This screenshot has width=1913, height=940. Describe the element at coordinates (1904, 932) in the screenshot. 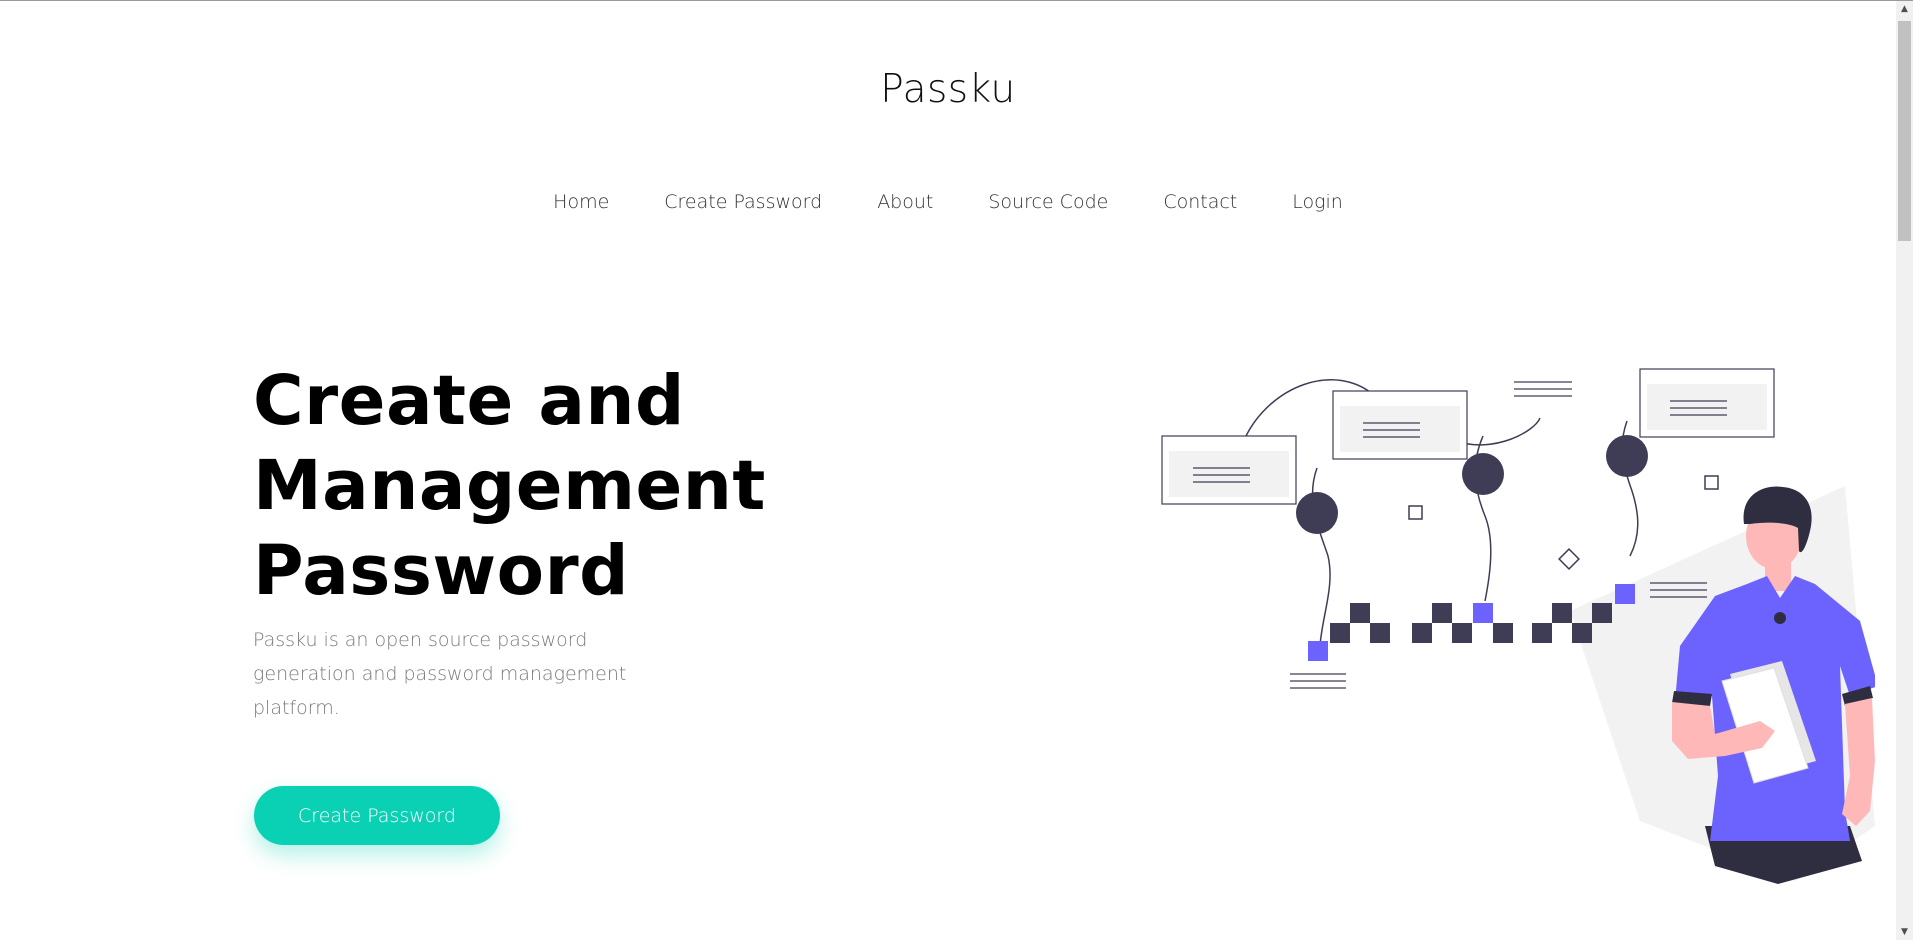

I see `scroll-down-arrow-icon: ▼` at that location.